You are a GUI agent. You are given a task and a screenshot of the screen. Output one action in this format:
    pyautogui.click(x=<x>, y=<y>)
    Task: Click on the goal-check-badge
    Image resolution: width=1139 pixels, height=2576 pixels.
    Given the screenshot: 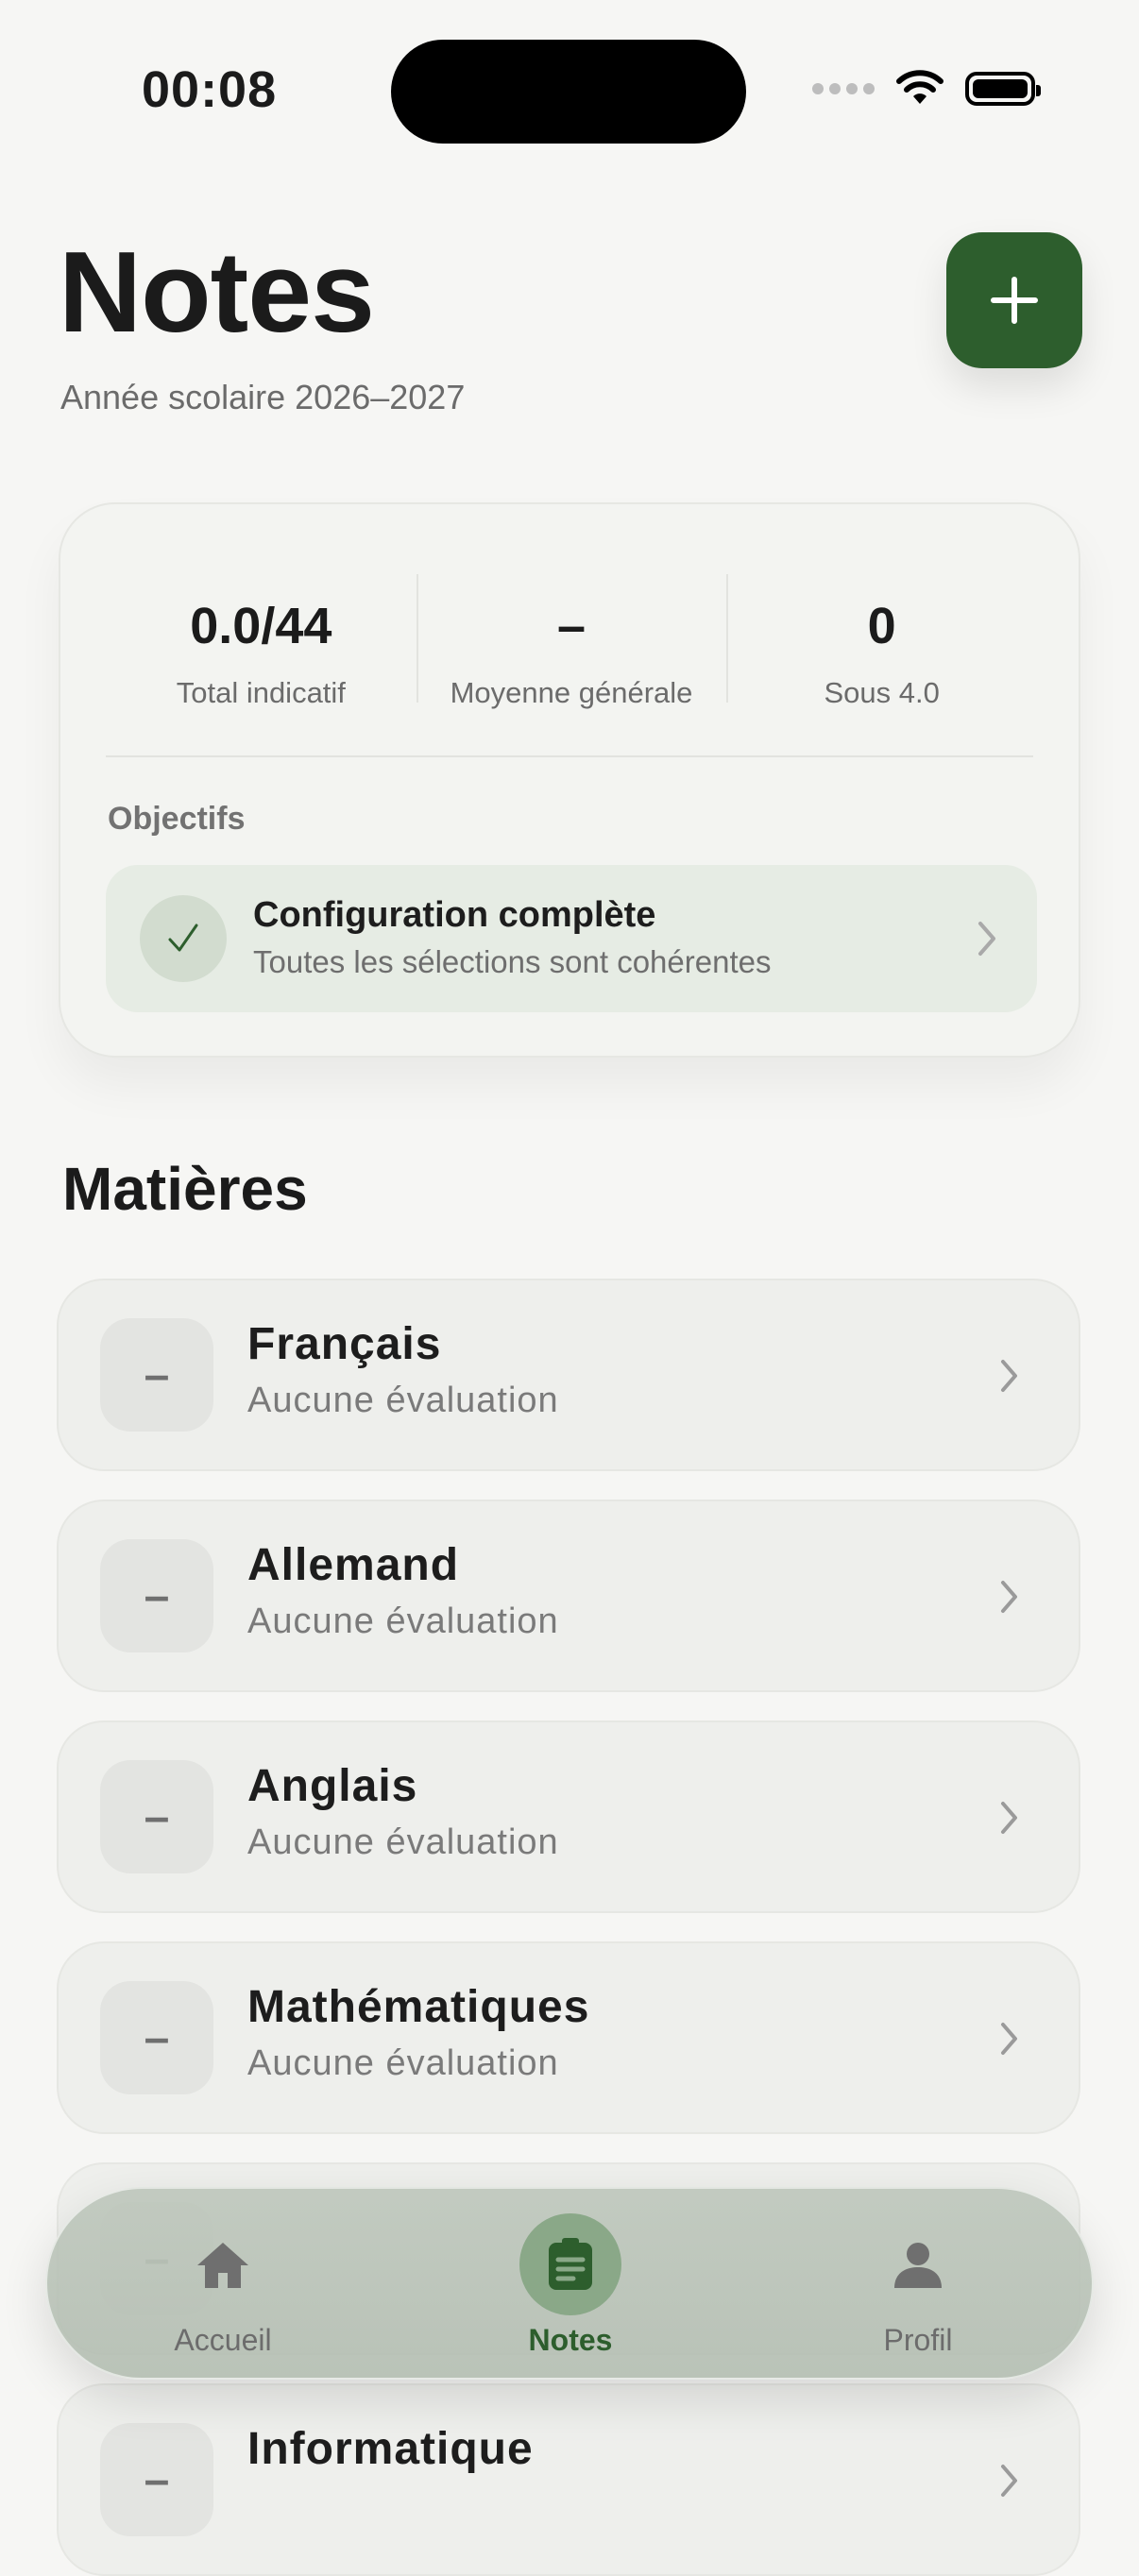 What is the action you would take?
    pyautogui.click(x=183, y=938)
    